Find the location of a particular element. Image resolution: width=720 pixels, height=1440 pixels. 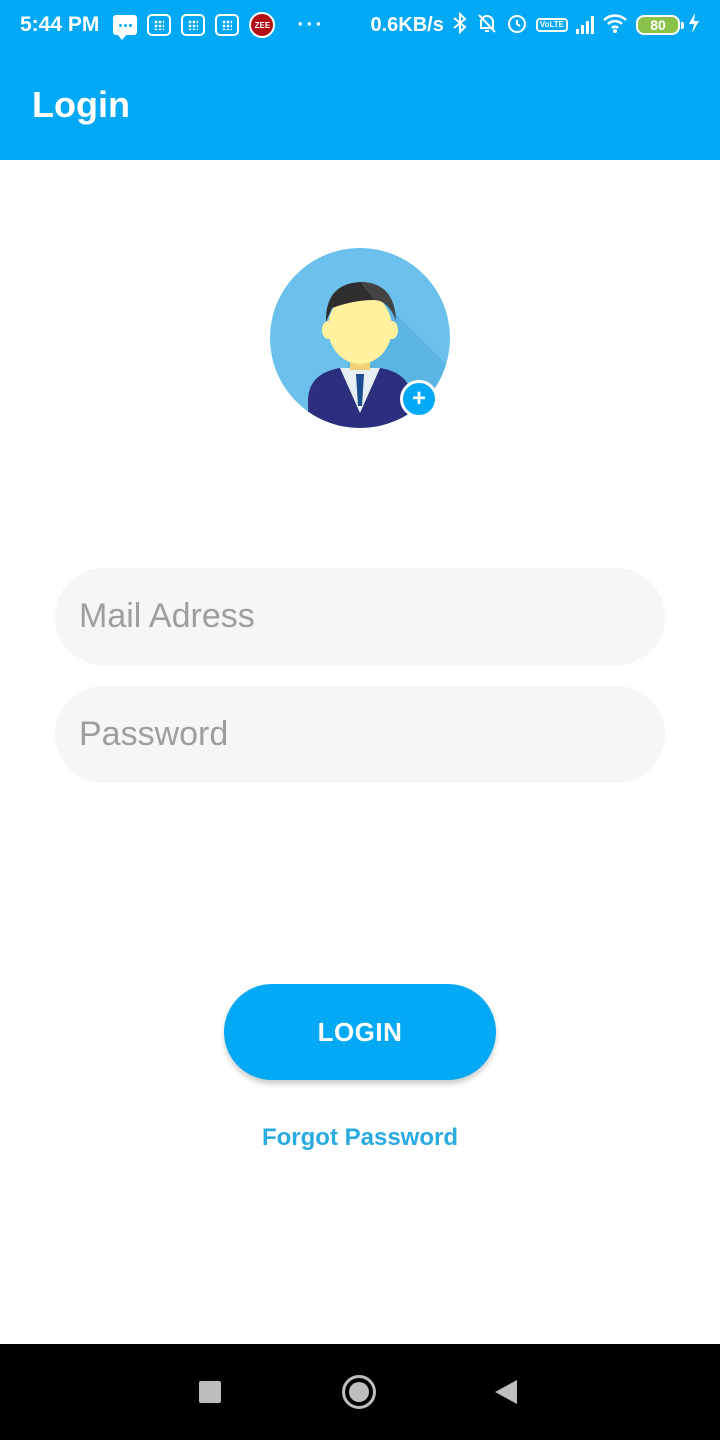

login-button: LOGIN is located at coordinates (360, 1032).